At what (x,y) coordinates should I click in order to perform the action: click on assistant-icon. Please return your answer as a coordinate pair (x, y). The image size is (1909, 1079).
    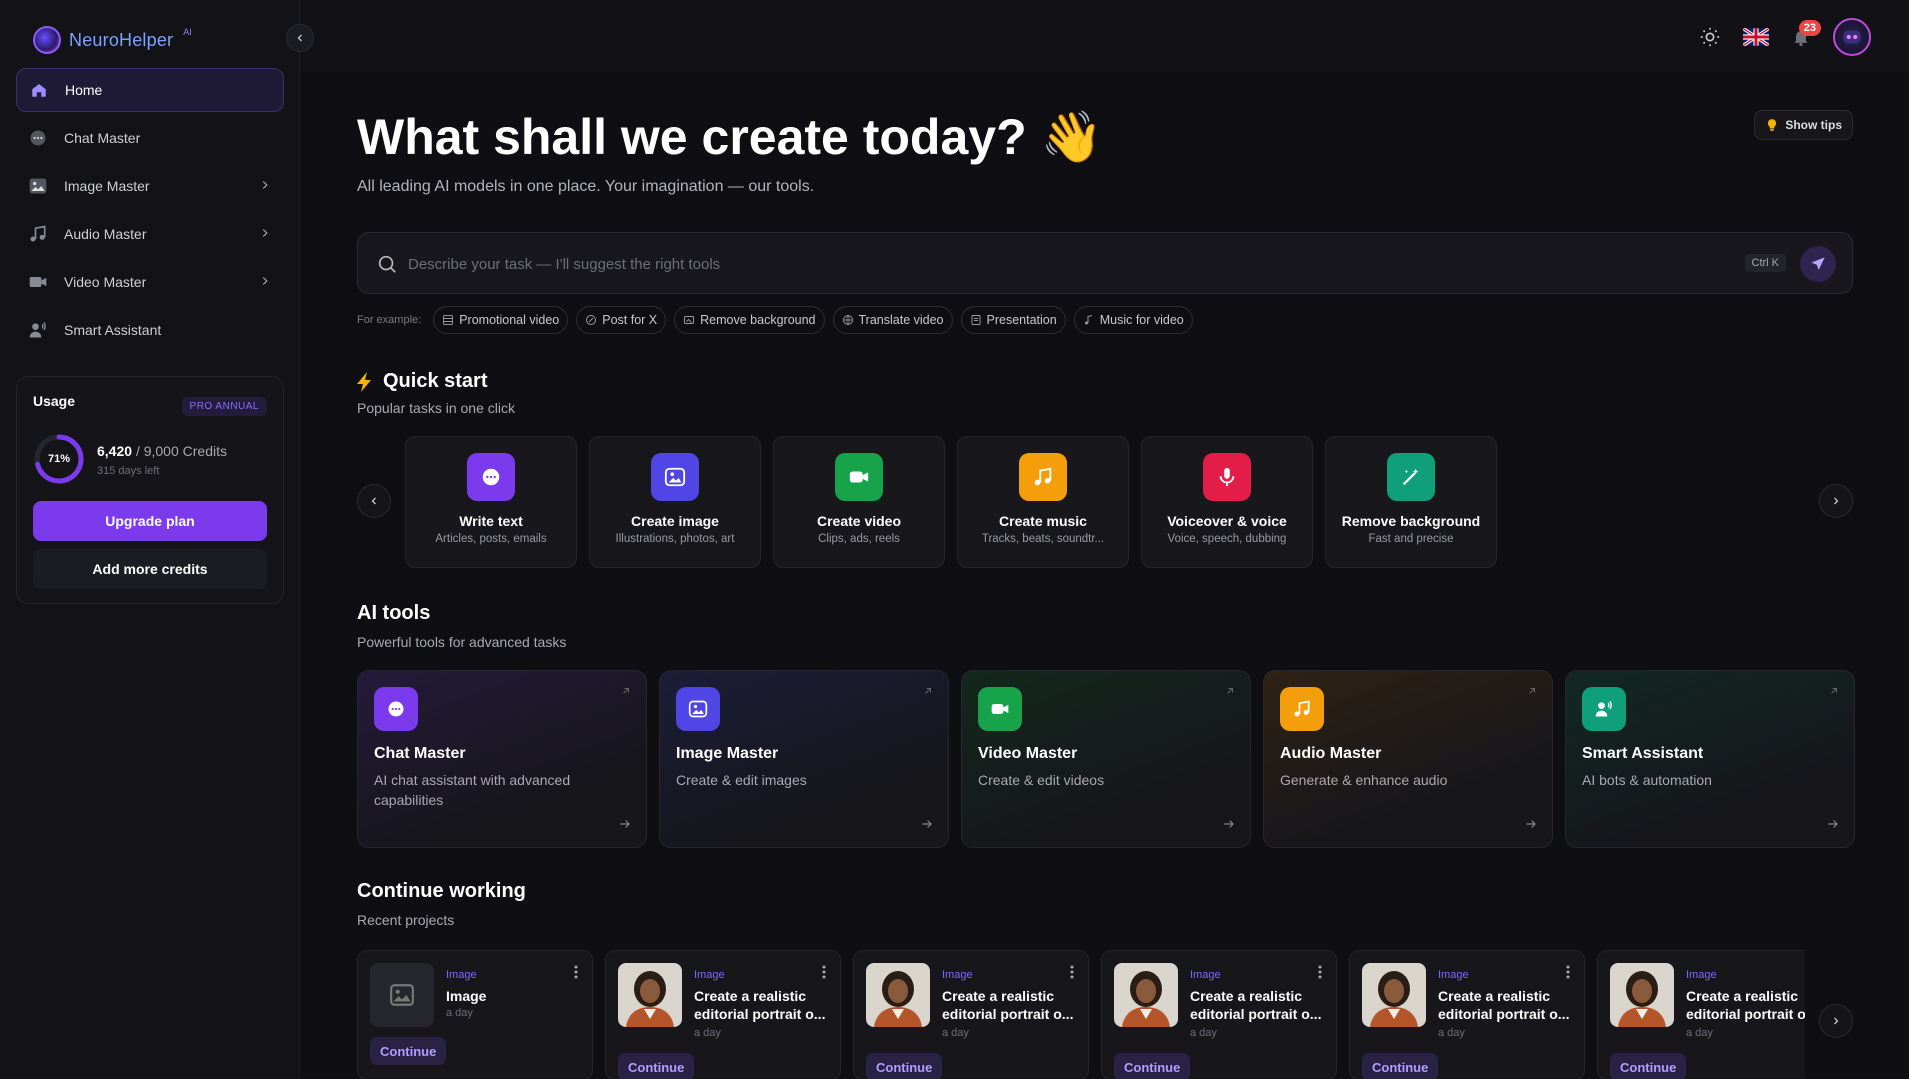
    Looking at the image, I should click on (1604, 709).